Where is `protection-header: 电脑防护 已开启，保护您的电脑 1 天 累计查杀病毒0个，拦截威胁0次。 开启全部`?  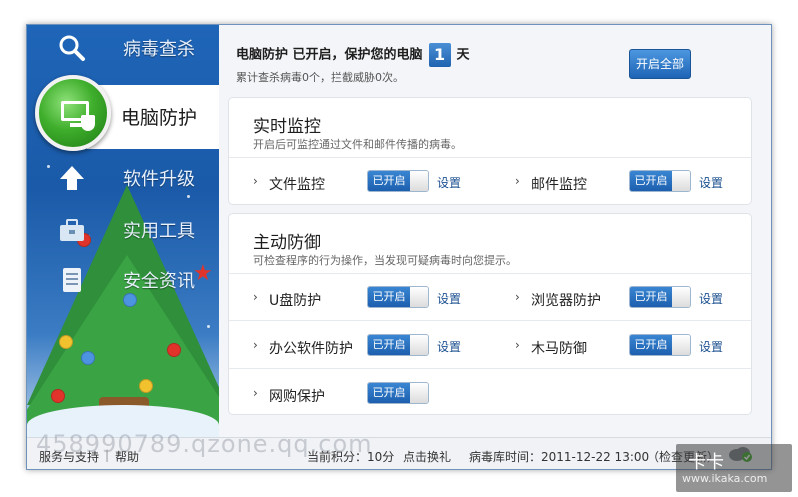 protection-header: 电脑防护 已开启，保护您的电脑 1 天 累计查杀病毒0个，拦截威胁0次。 开启全部 is located at coordinates (495, 59).